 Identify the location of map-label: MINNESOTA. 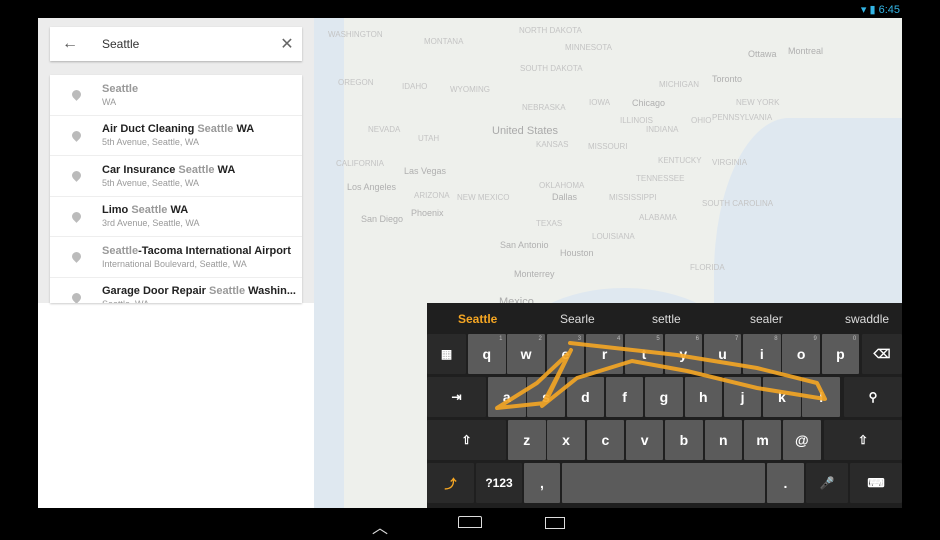
(588, 47).